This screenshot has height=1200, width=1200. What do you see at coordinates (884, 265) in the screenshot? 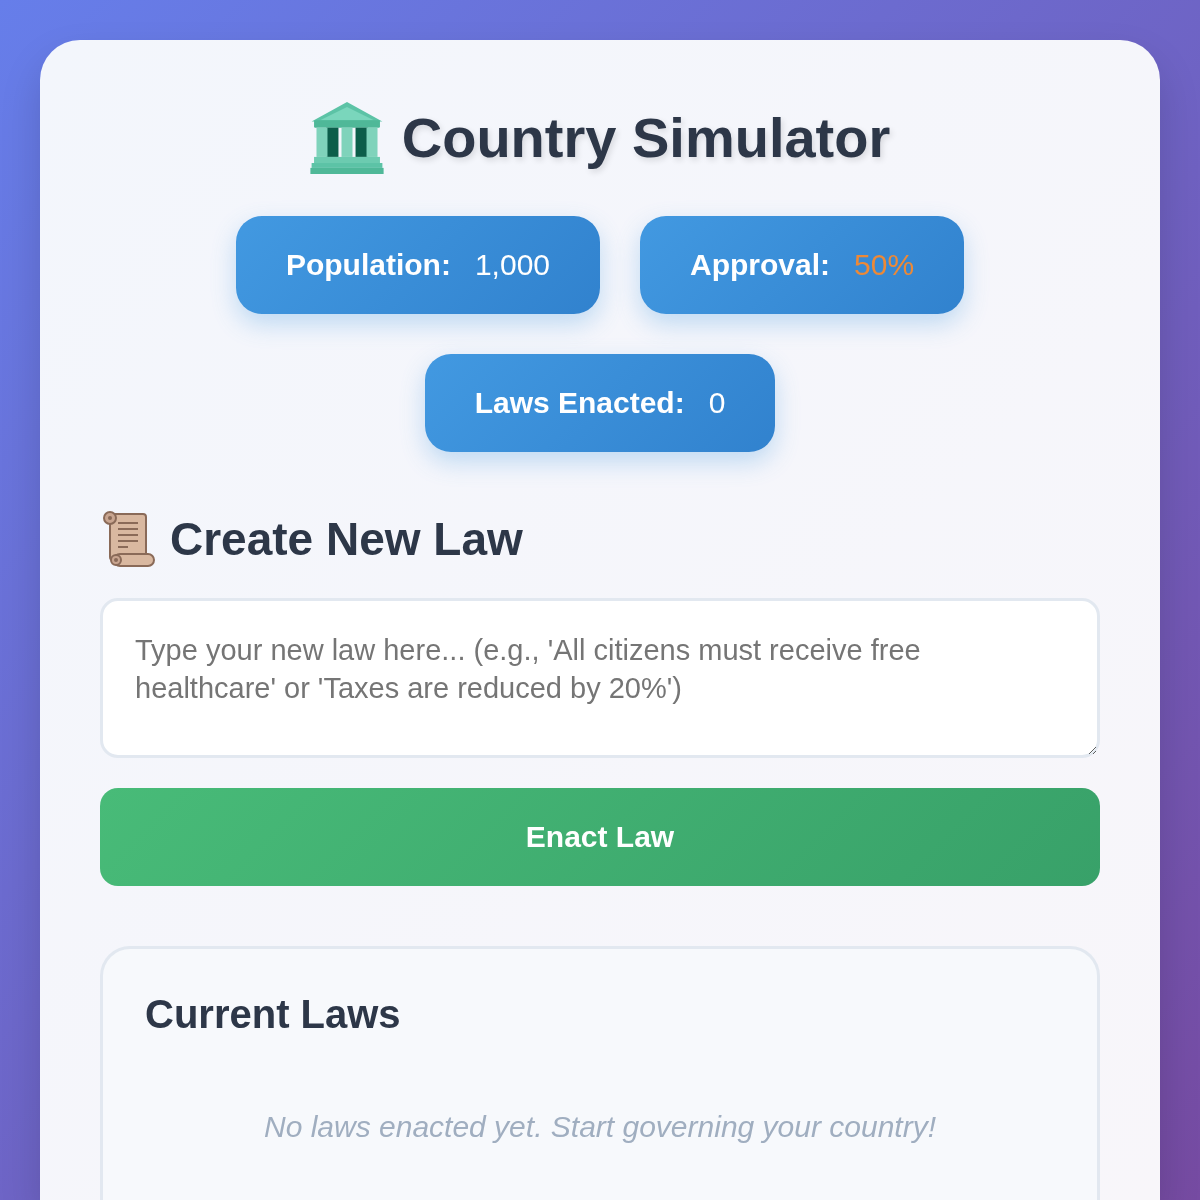
I see `stat-value: 50%` at bounding box center [884, 265].